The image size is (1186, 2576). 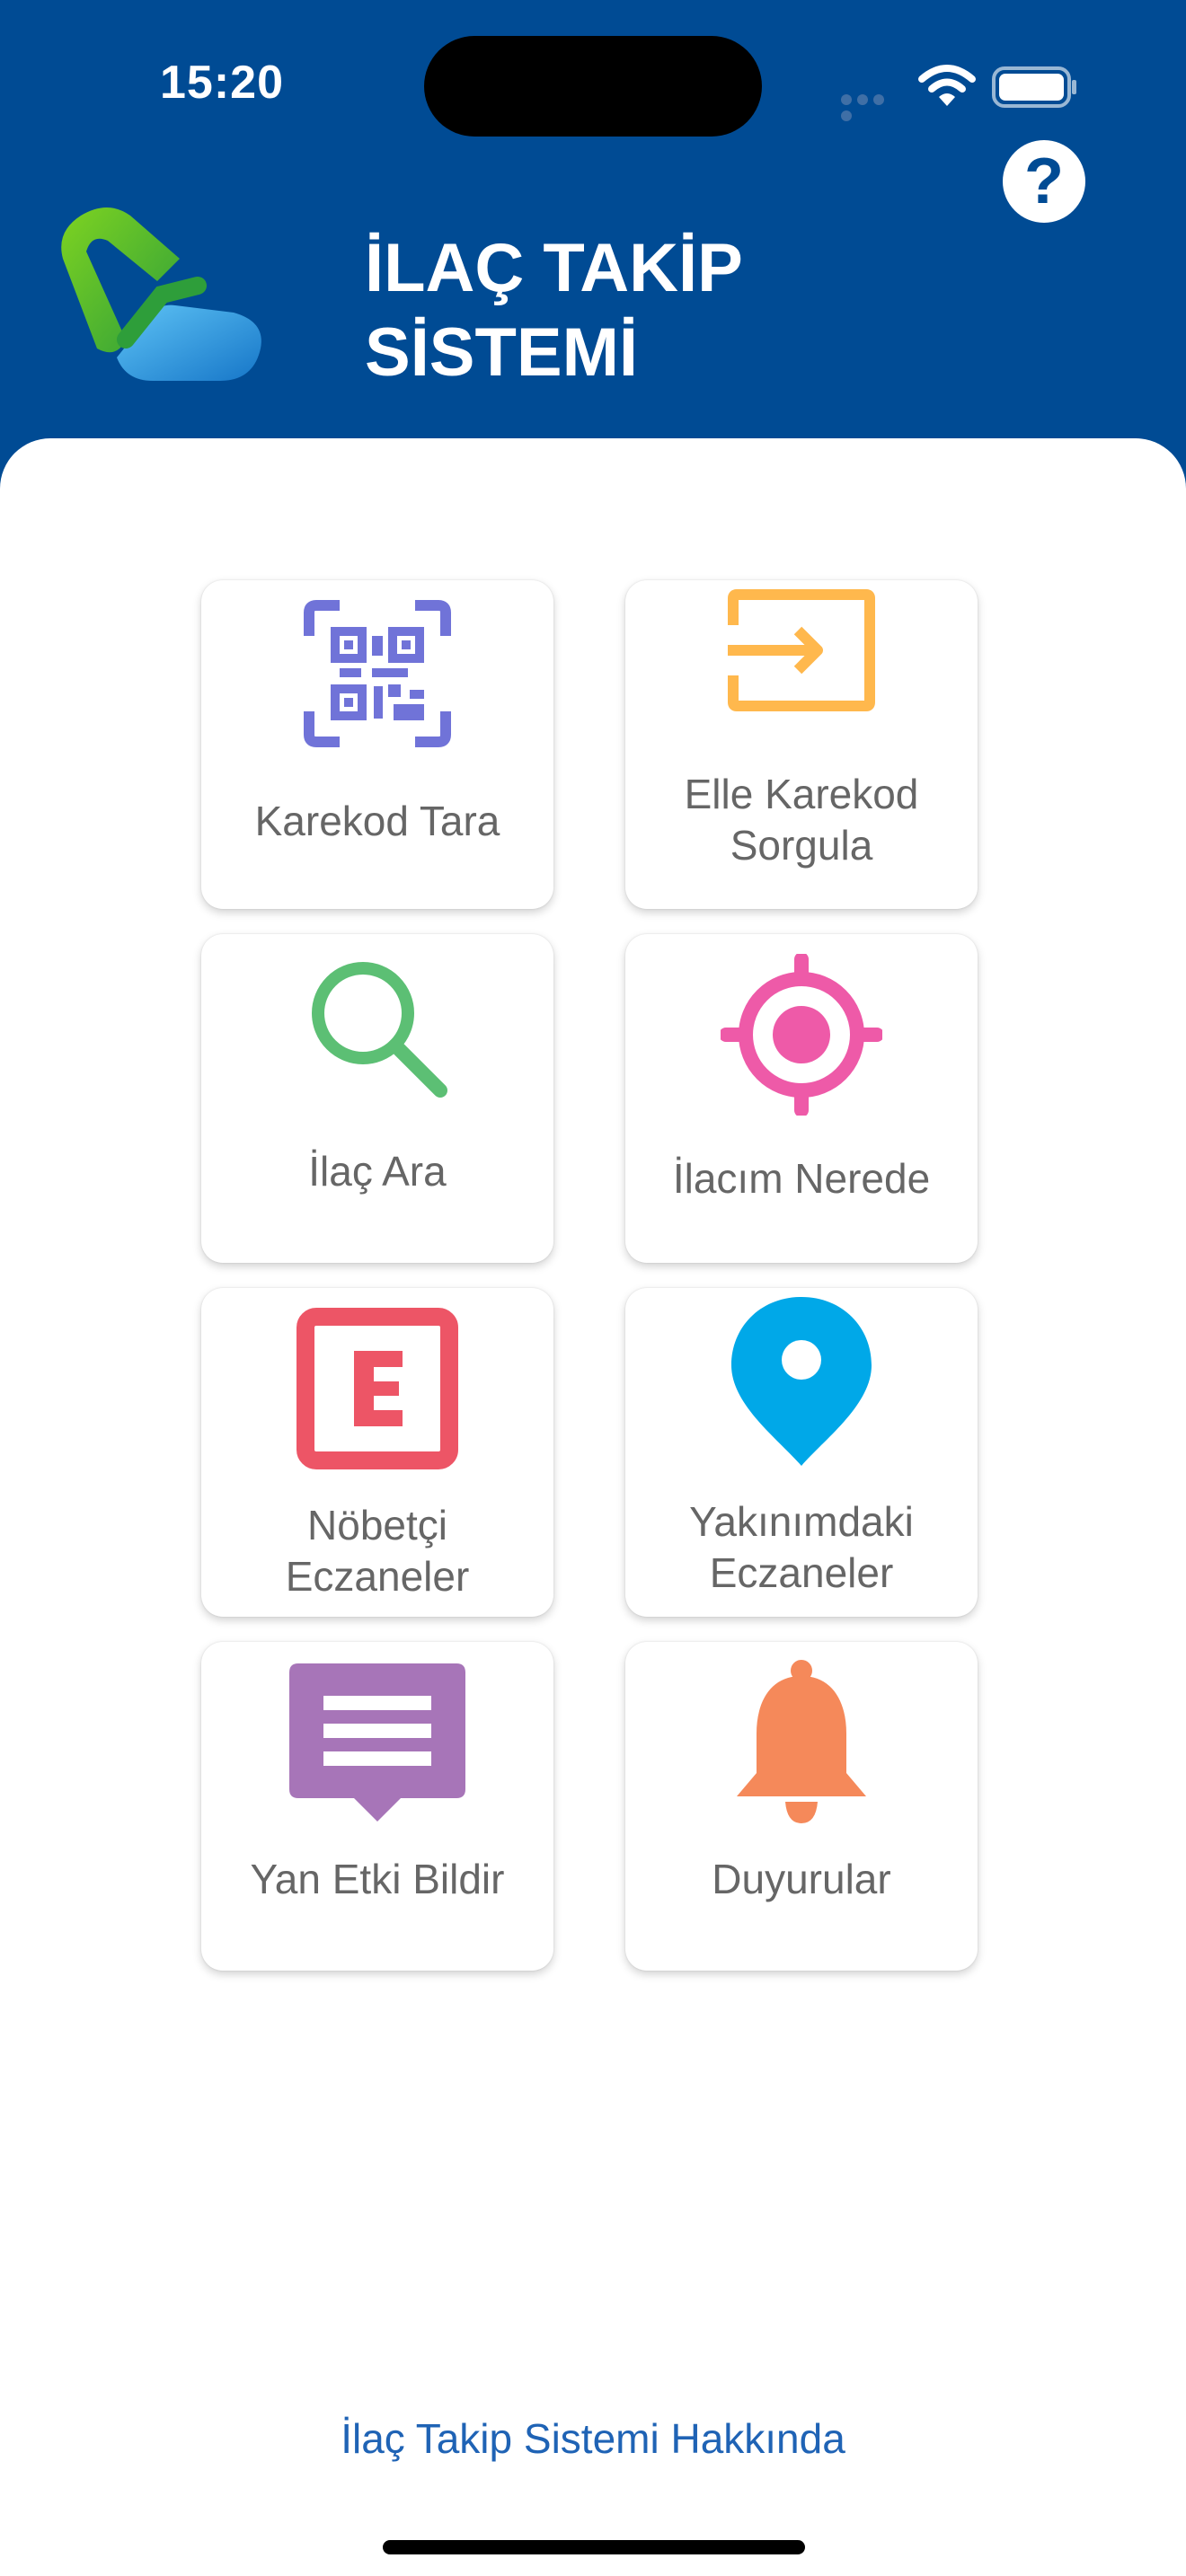 What do you see at coordinates (554, 268) in the screenshot?
I see `app-title-line1: İLAÇ TAKİP` at bounding box center [554, 268].